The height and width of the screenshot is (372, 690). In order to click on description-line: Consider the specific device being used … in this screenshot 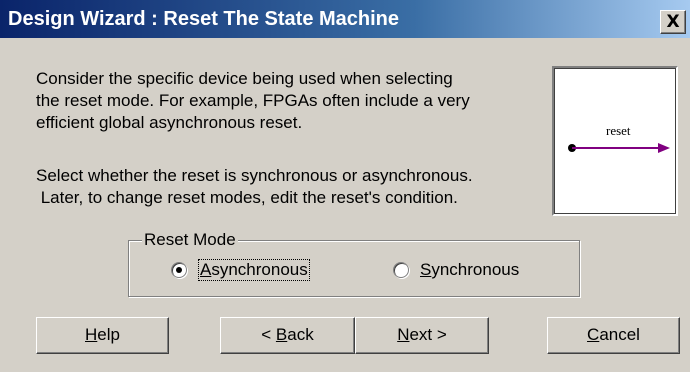, I will do `click(244, 78)`.